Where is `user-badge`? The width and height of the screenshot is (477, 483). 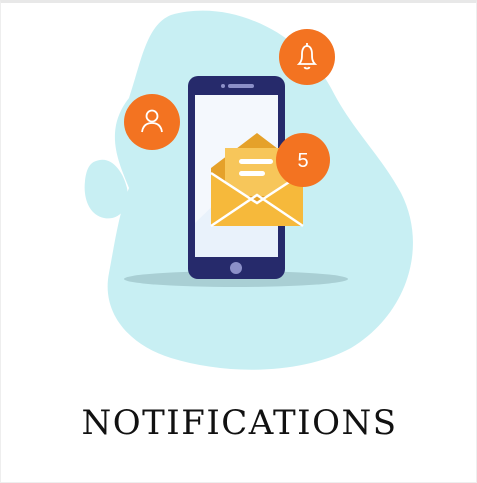 user-badge is located at coordinates (152, 122).